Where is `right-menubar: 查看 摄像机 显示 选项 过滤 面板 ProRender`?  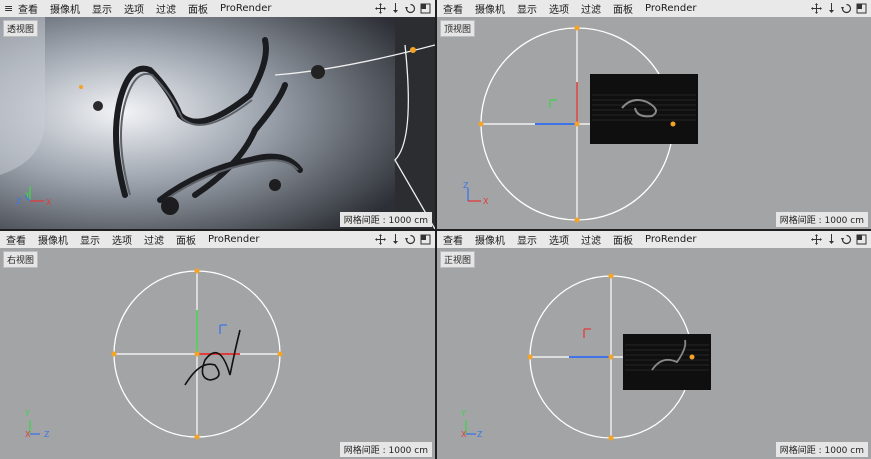
right-menubar: 查看 摄像机 显示 选项 过滤 面板 ProRender is located at coordinates (217, 239).